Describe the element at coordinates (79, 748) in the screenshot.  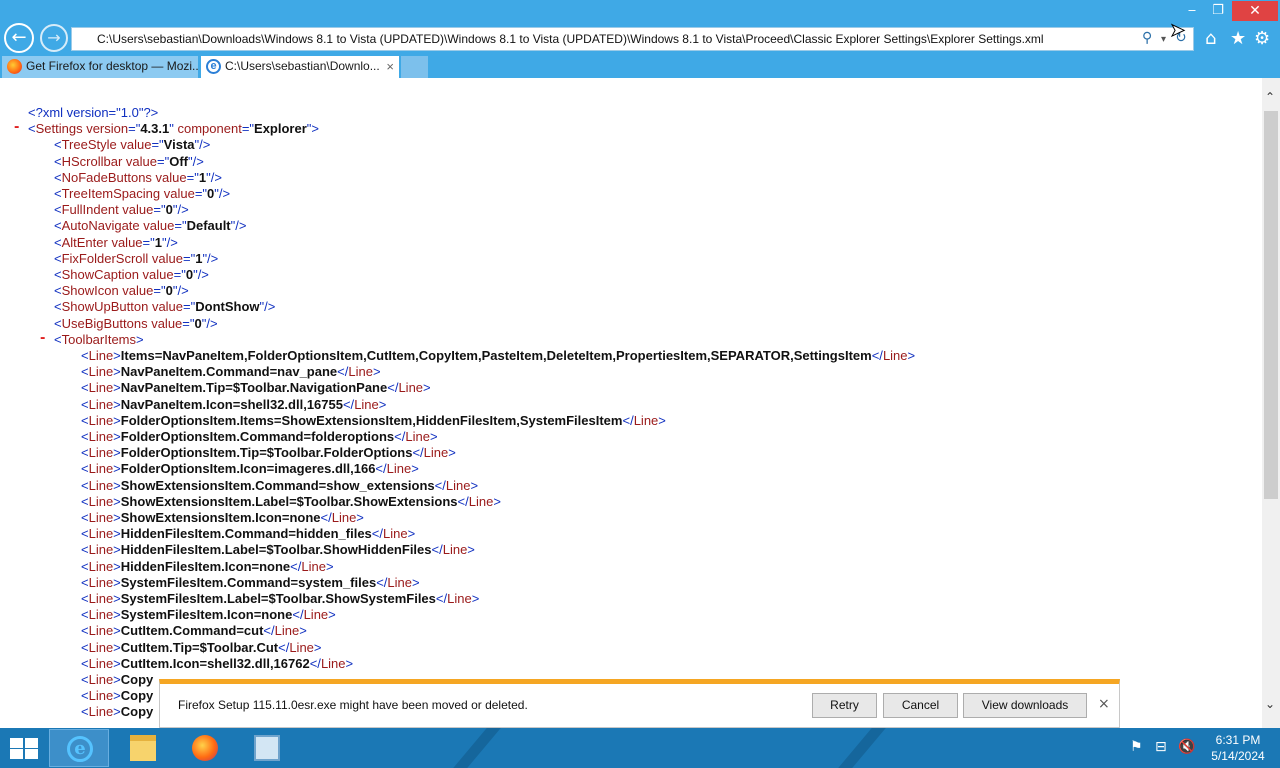
I see `taskbar-internet-explorer: e` at that location.